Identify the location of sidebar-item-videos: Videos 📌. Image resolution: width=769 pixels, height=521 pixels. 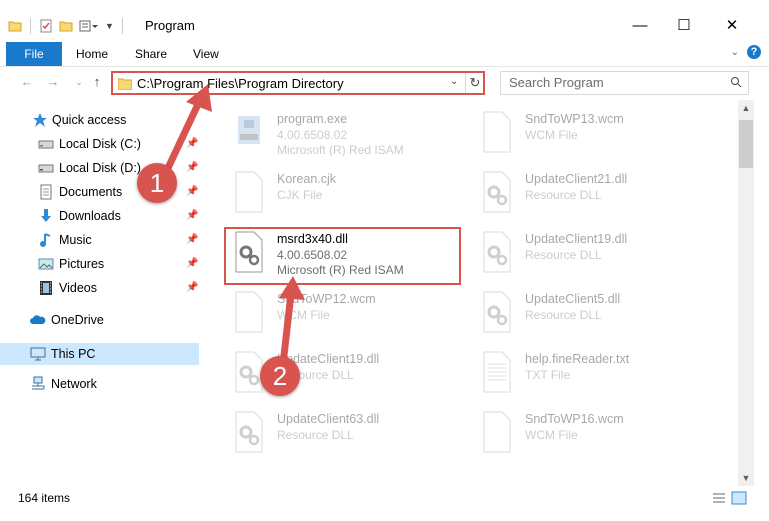
(99, 288).